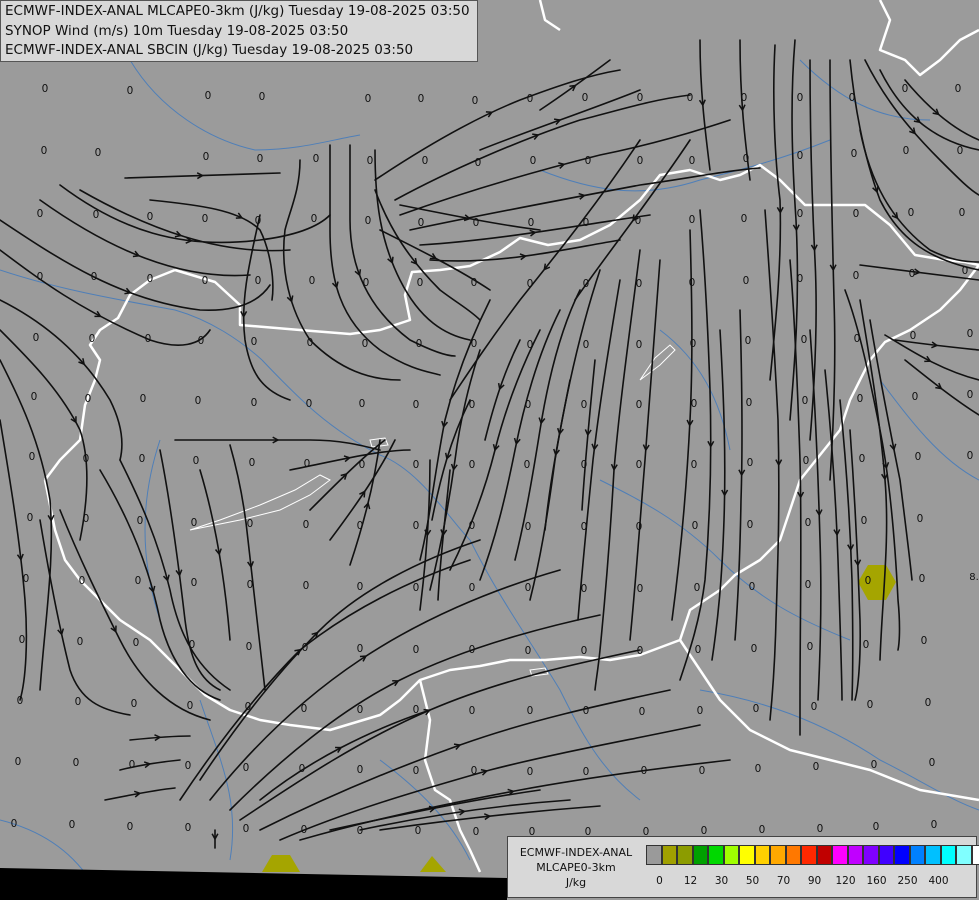  I want to click on edge-value-label: 8., so click(974, 577).